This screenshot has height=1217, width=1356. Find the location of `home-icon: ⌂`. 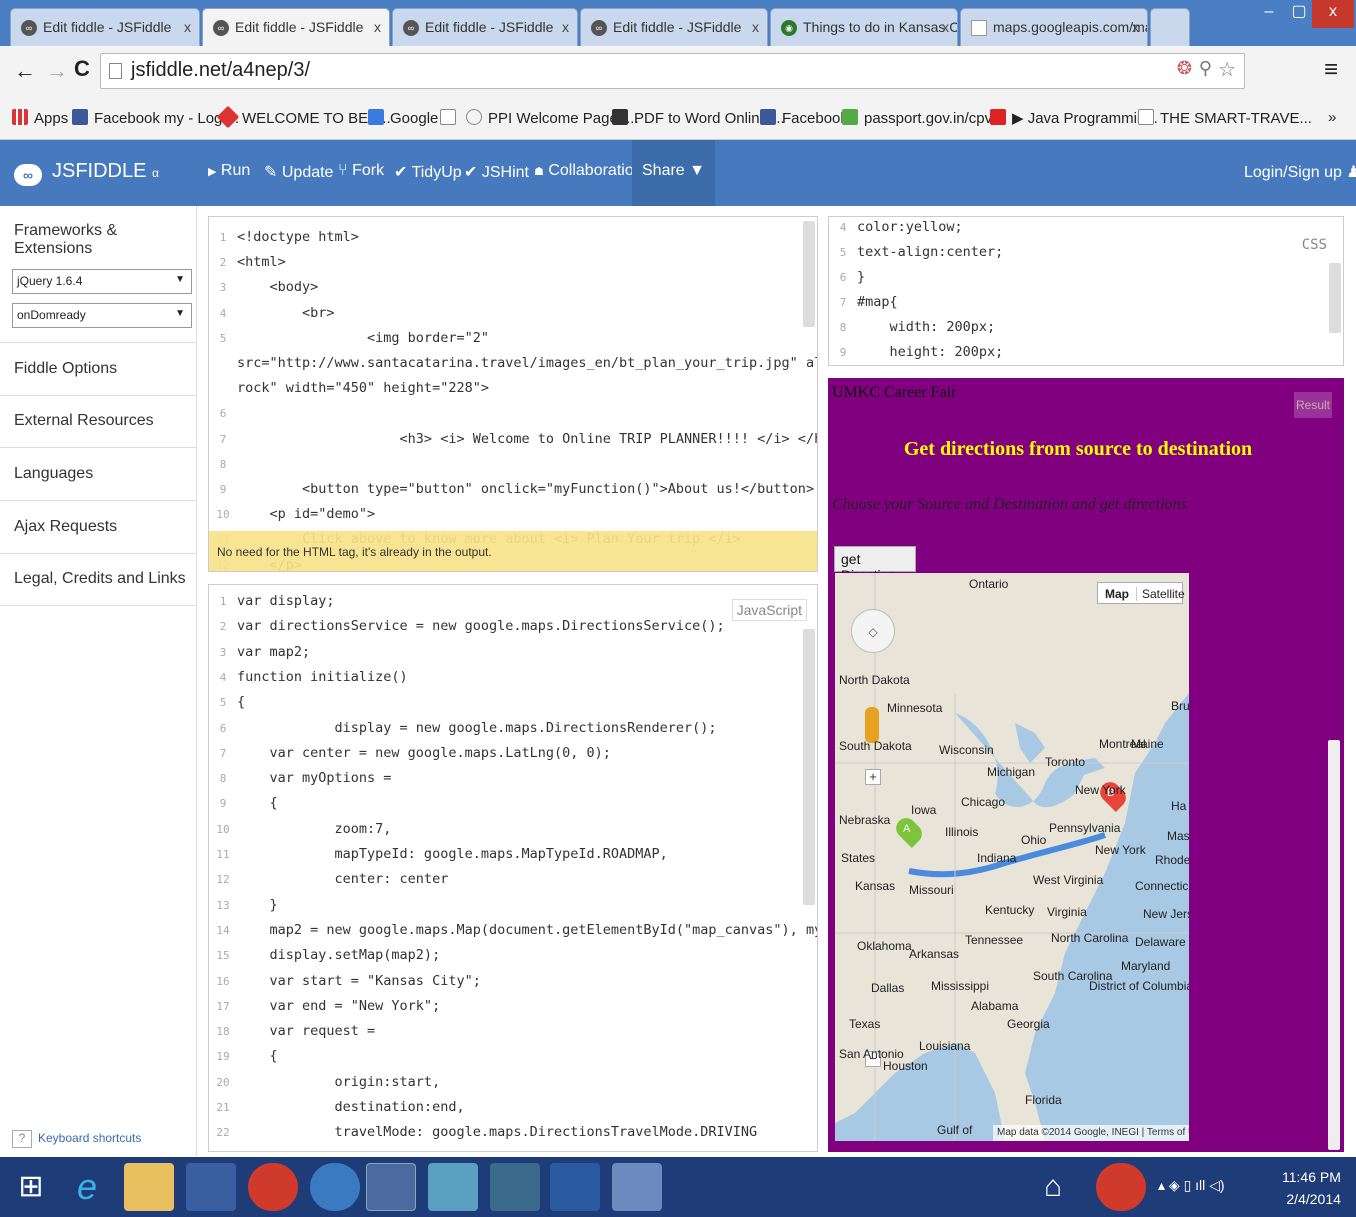

home-icon: ⌂ is located at coordinates (1053, 1187).